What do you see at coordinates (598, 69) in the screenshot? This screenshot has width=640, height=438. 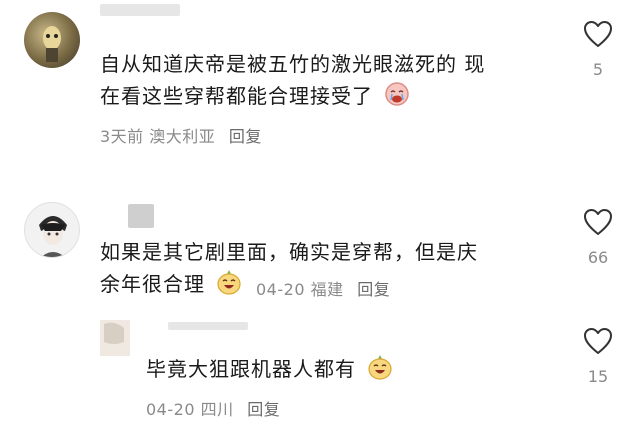 I see `like-count: 5` at bounding box center [598, 69].